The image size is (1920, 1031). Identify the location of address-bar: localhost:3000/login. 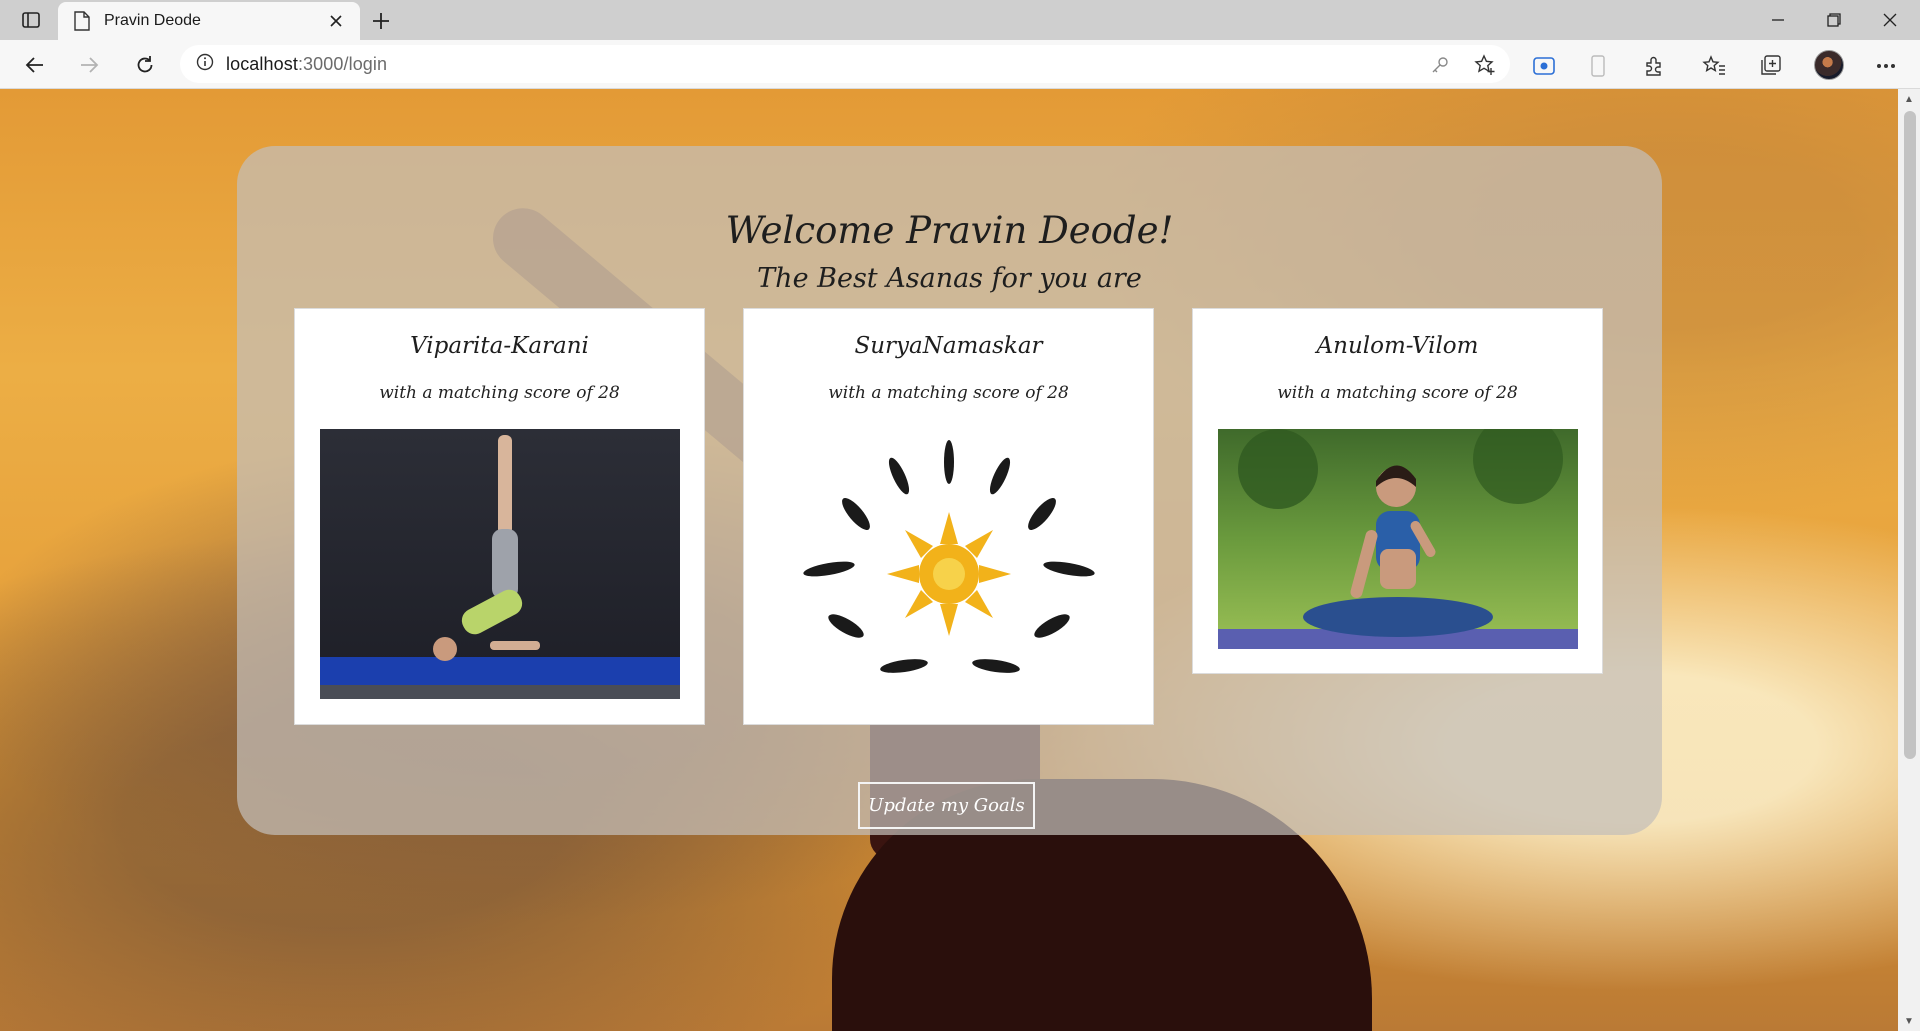
(845, 64).